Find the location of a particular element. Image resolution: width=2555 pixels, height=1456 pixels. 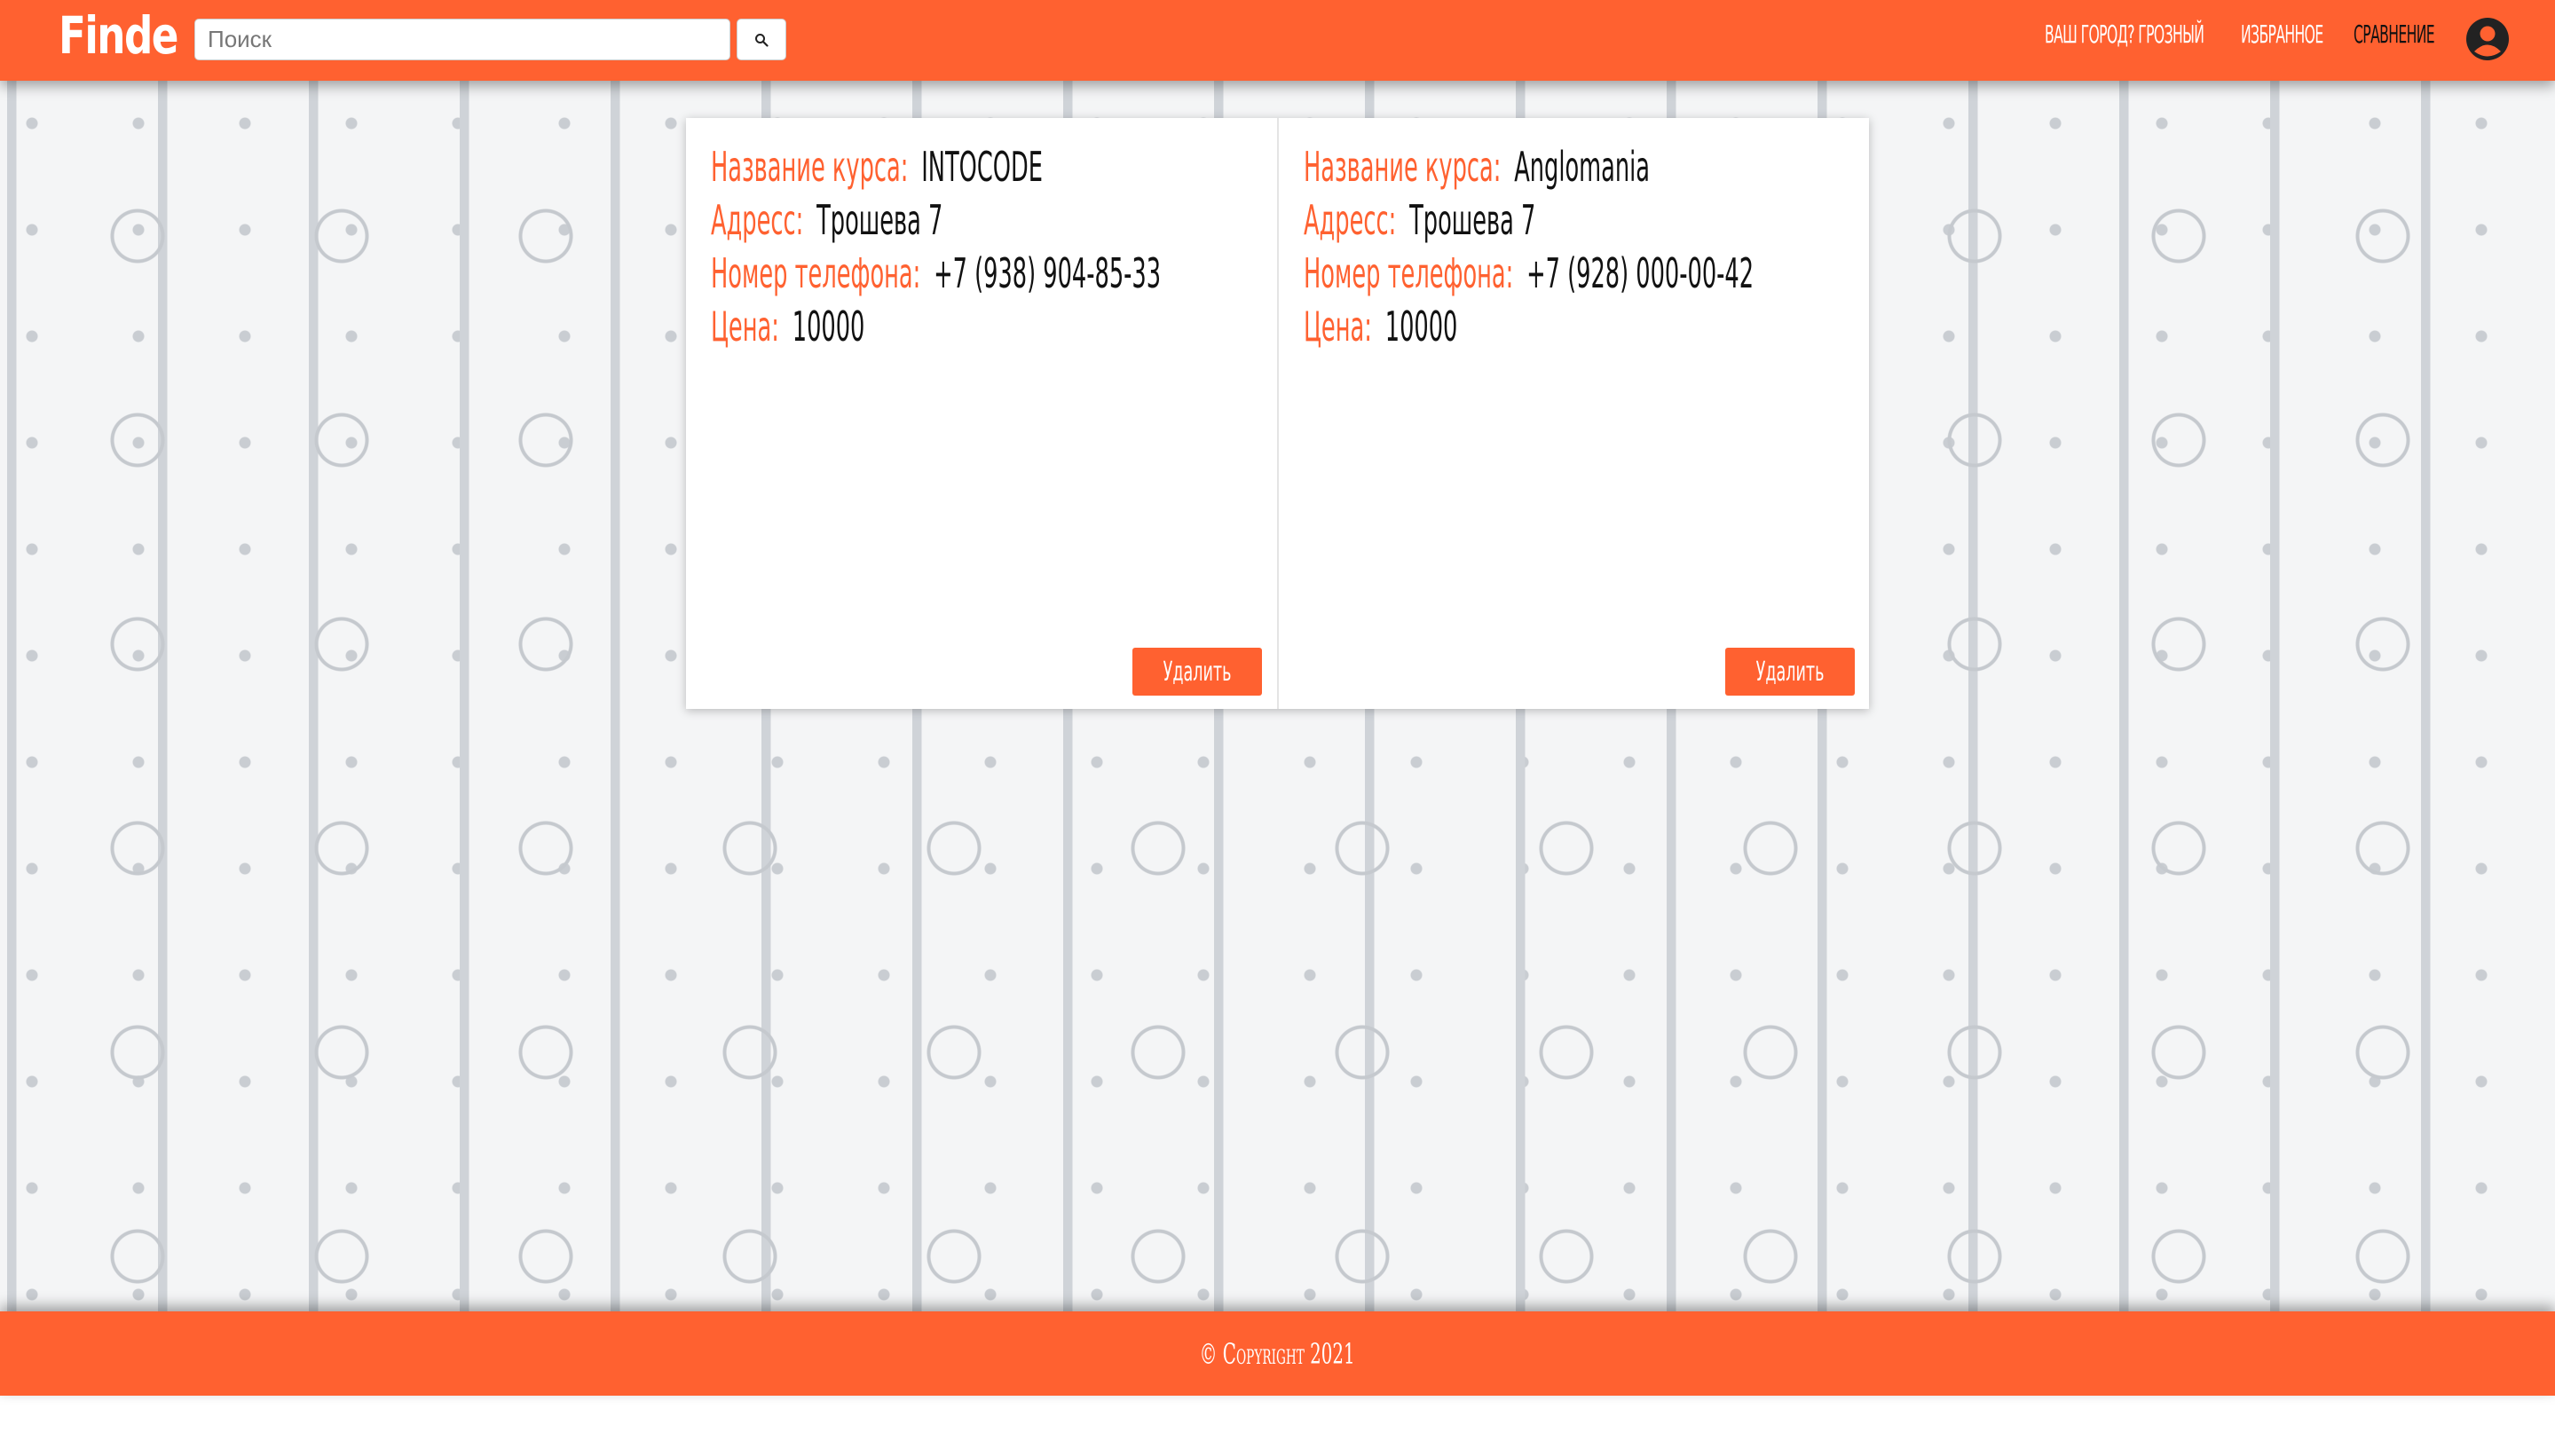

course-phone-row: Номер телефона: +7 (928) 000-00-42 is located at coordinates (1529, 273).